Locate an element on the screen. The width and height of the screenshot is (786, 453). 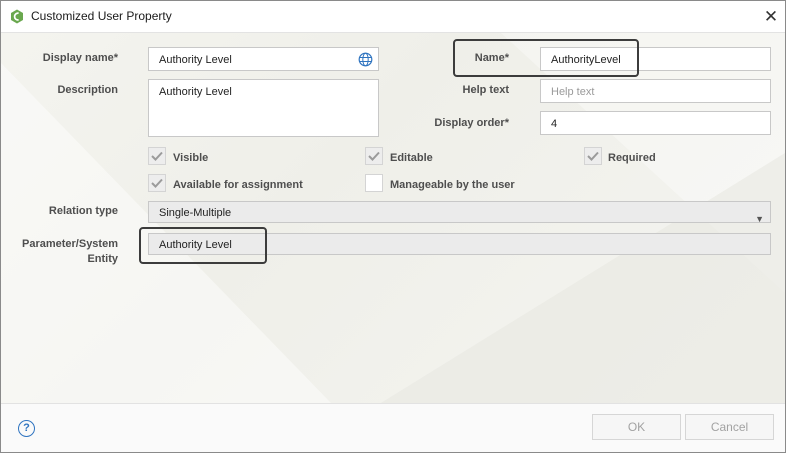
translate-globe-icon is located at coordinates (365, 59).